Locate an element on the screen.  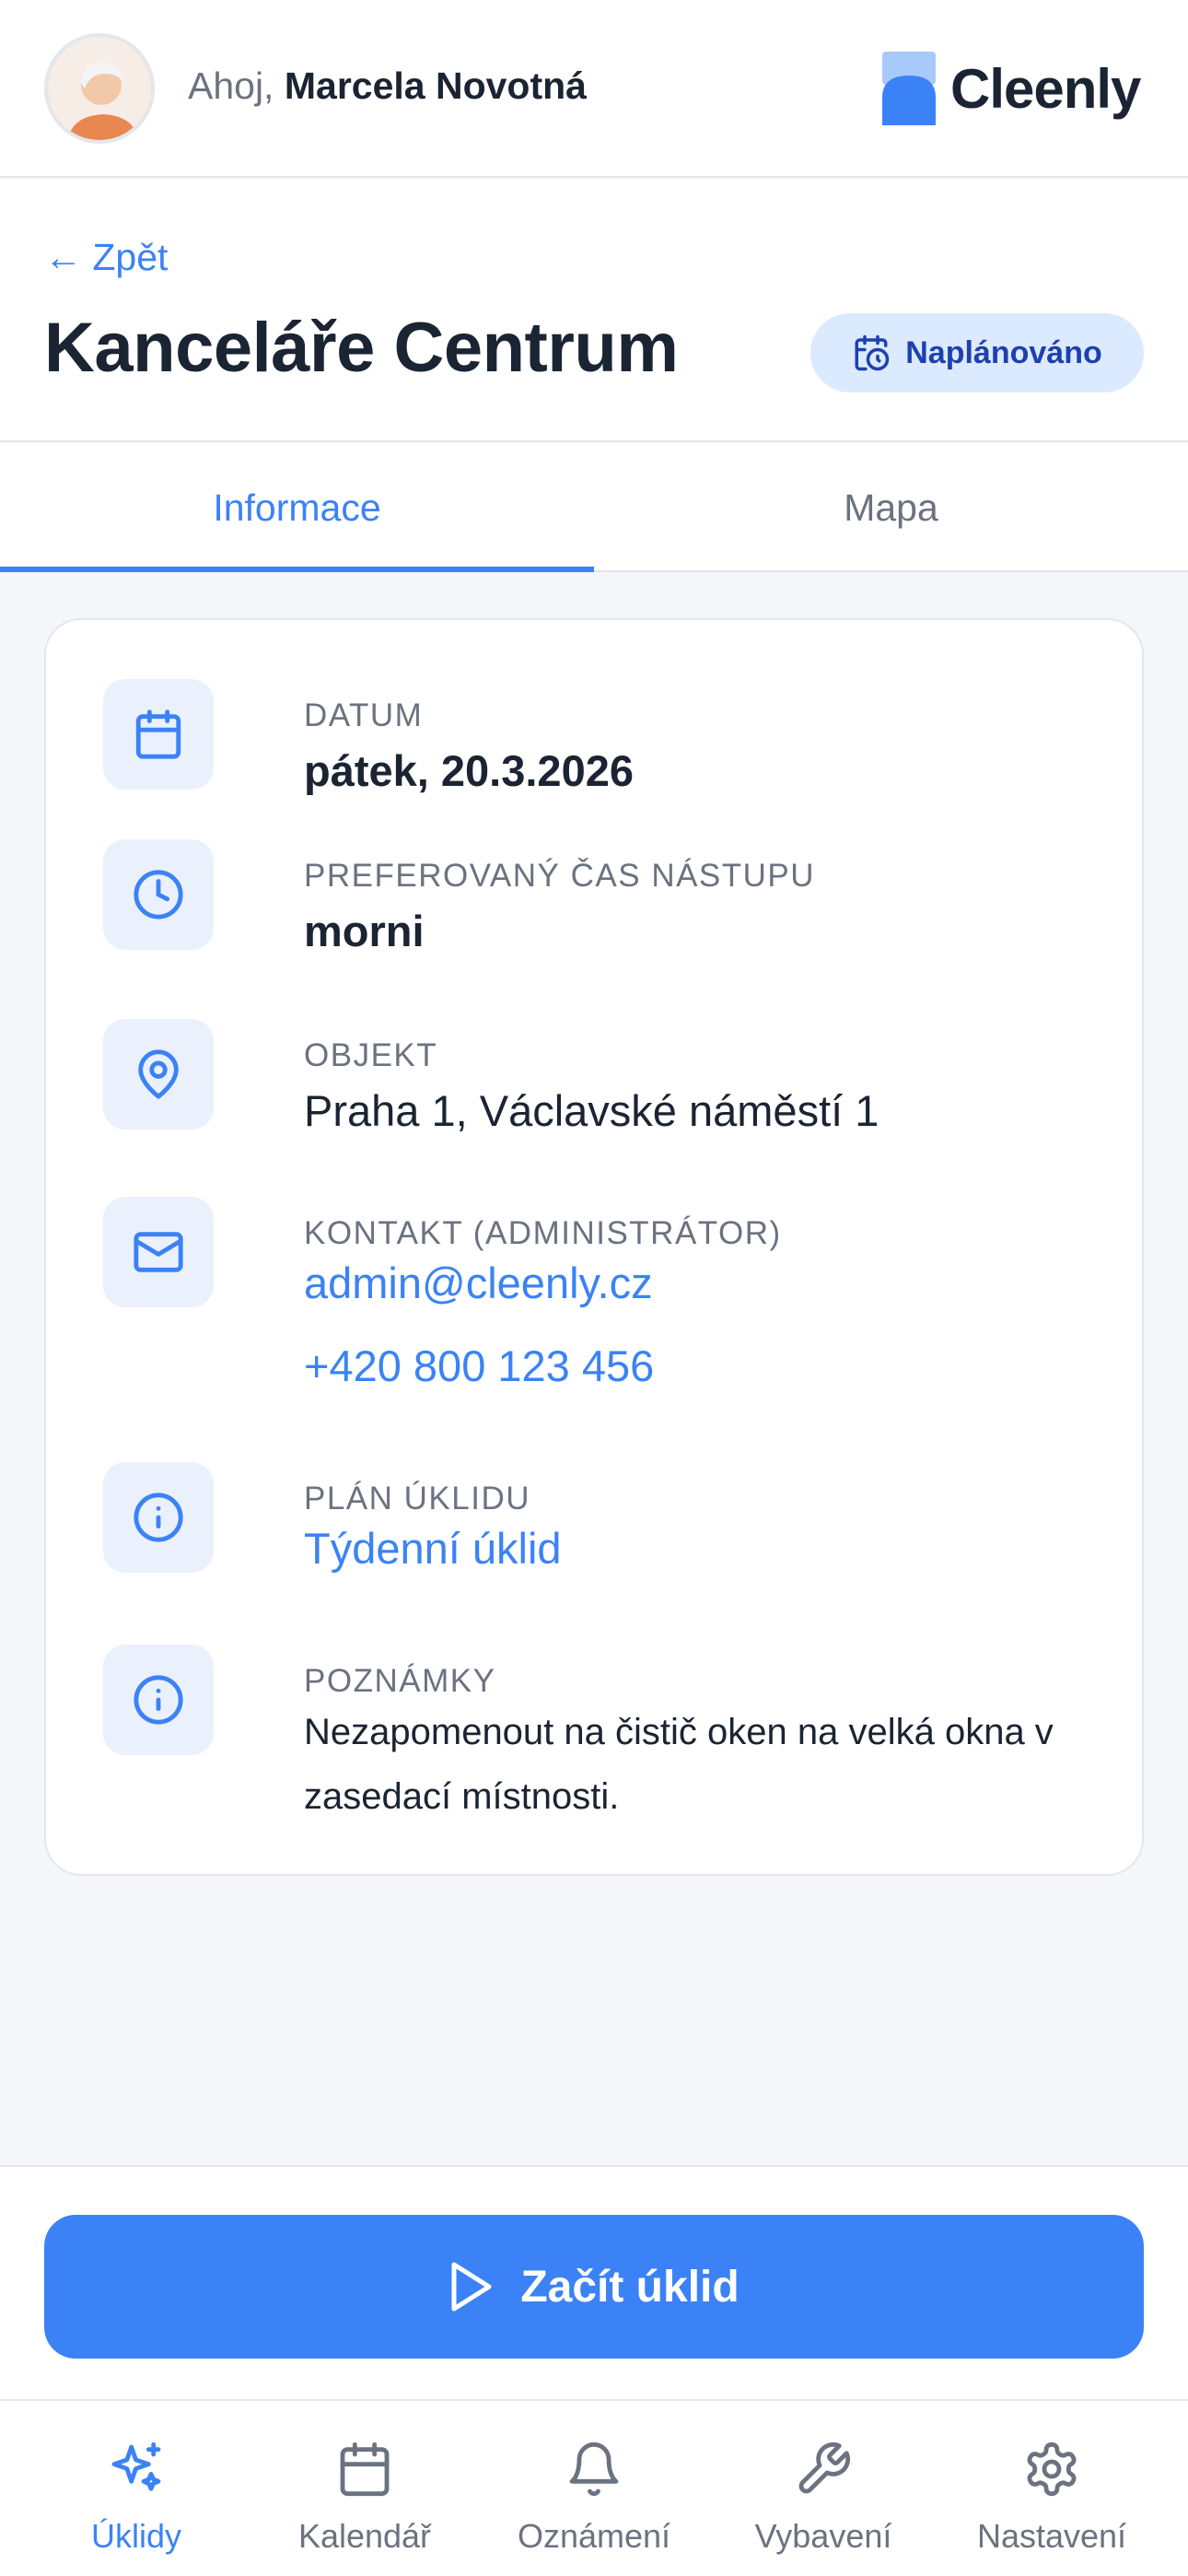
user-avatar-illustration is located at coordinates (99, 88).